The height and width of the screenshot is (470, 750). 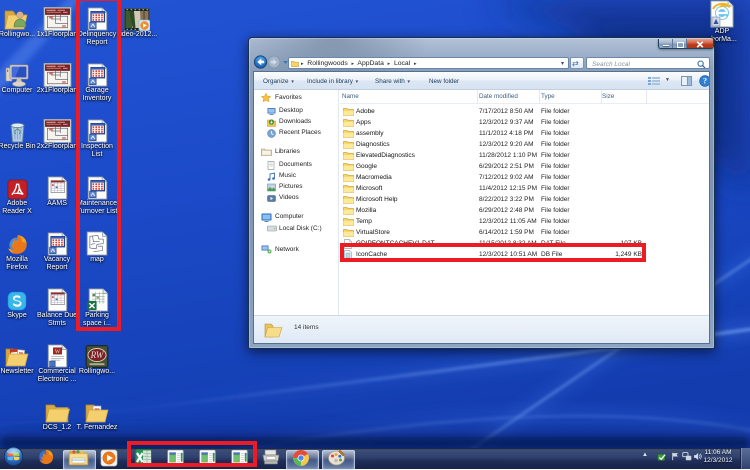 What do you see at coordinates (57, 352) in the screenshot?
I see `svg-text: W` at bounding box center [57, 352].